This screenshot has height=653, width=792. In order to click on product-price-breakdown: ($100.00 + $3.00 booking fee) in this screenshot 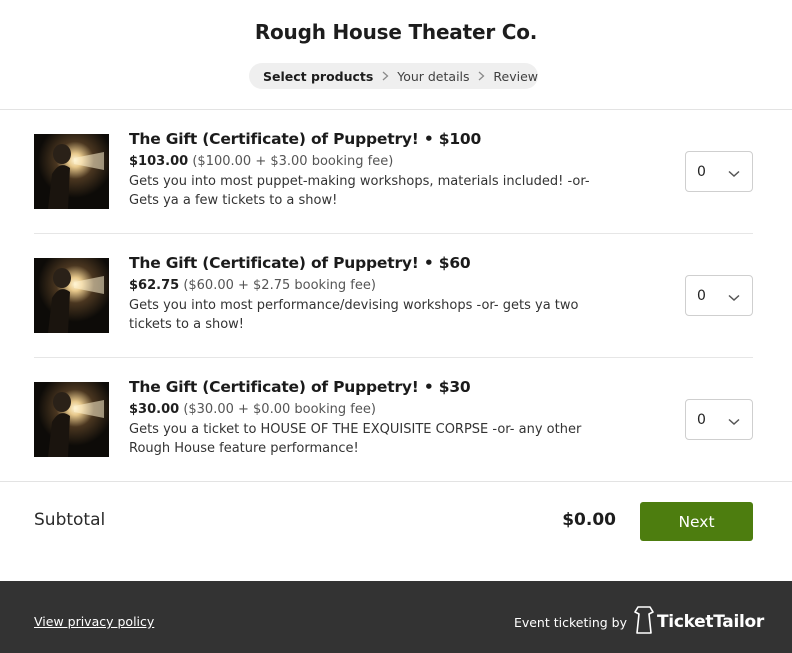, I will do `click(293, 161)`.